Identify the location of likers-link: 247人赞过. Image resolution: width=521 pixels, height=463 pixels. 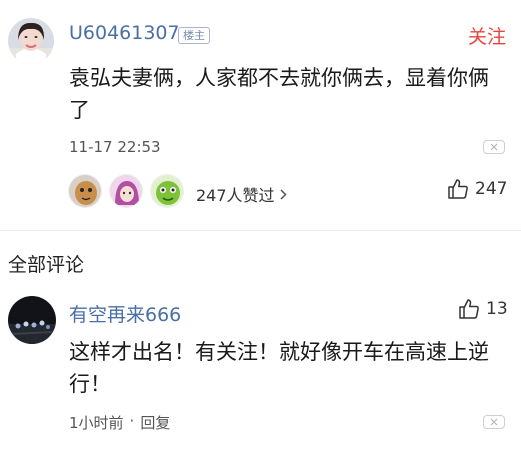
(241, 194).